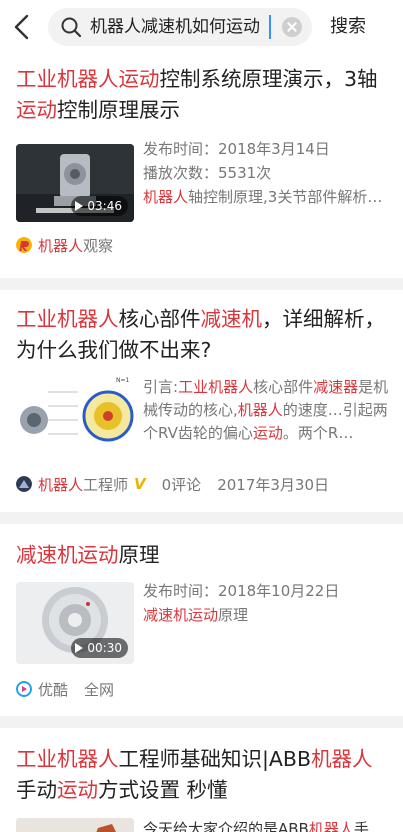  Describe the element at coordinates (181, 615) in the screenshot. I see `desc-highlight: 减速机运动` at that location.